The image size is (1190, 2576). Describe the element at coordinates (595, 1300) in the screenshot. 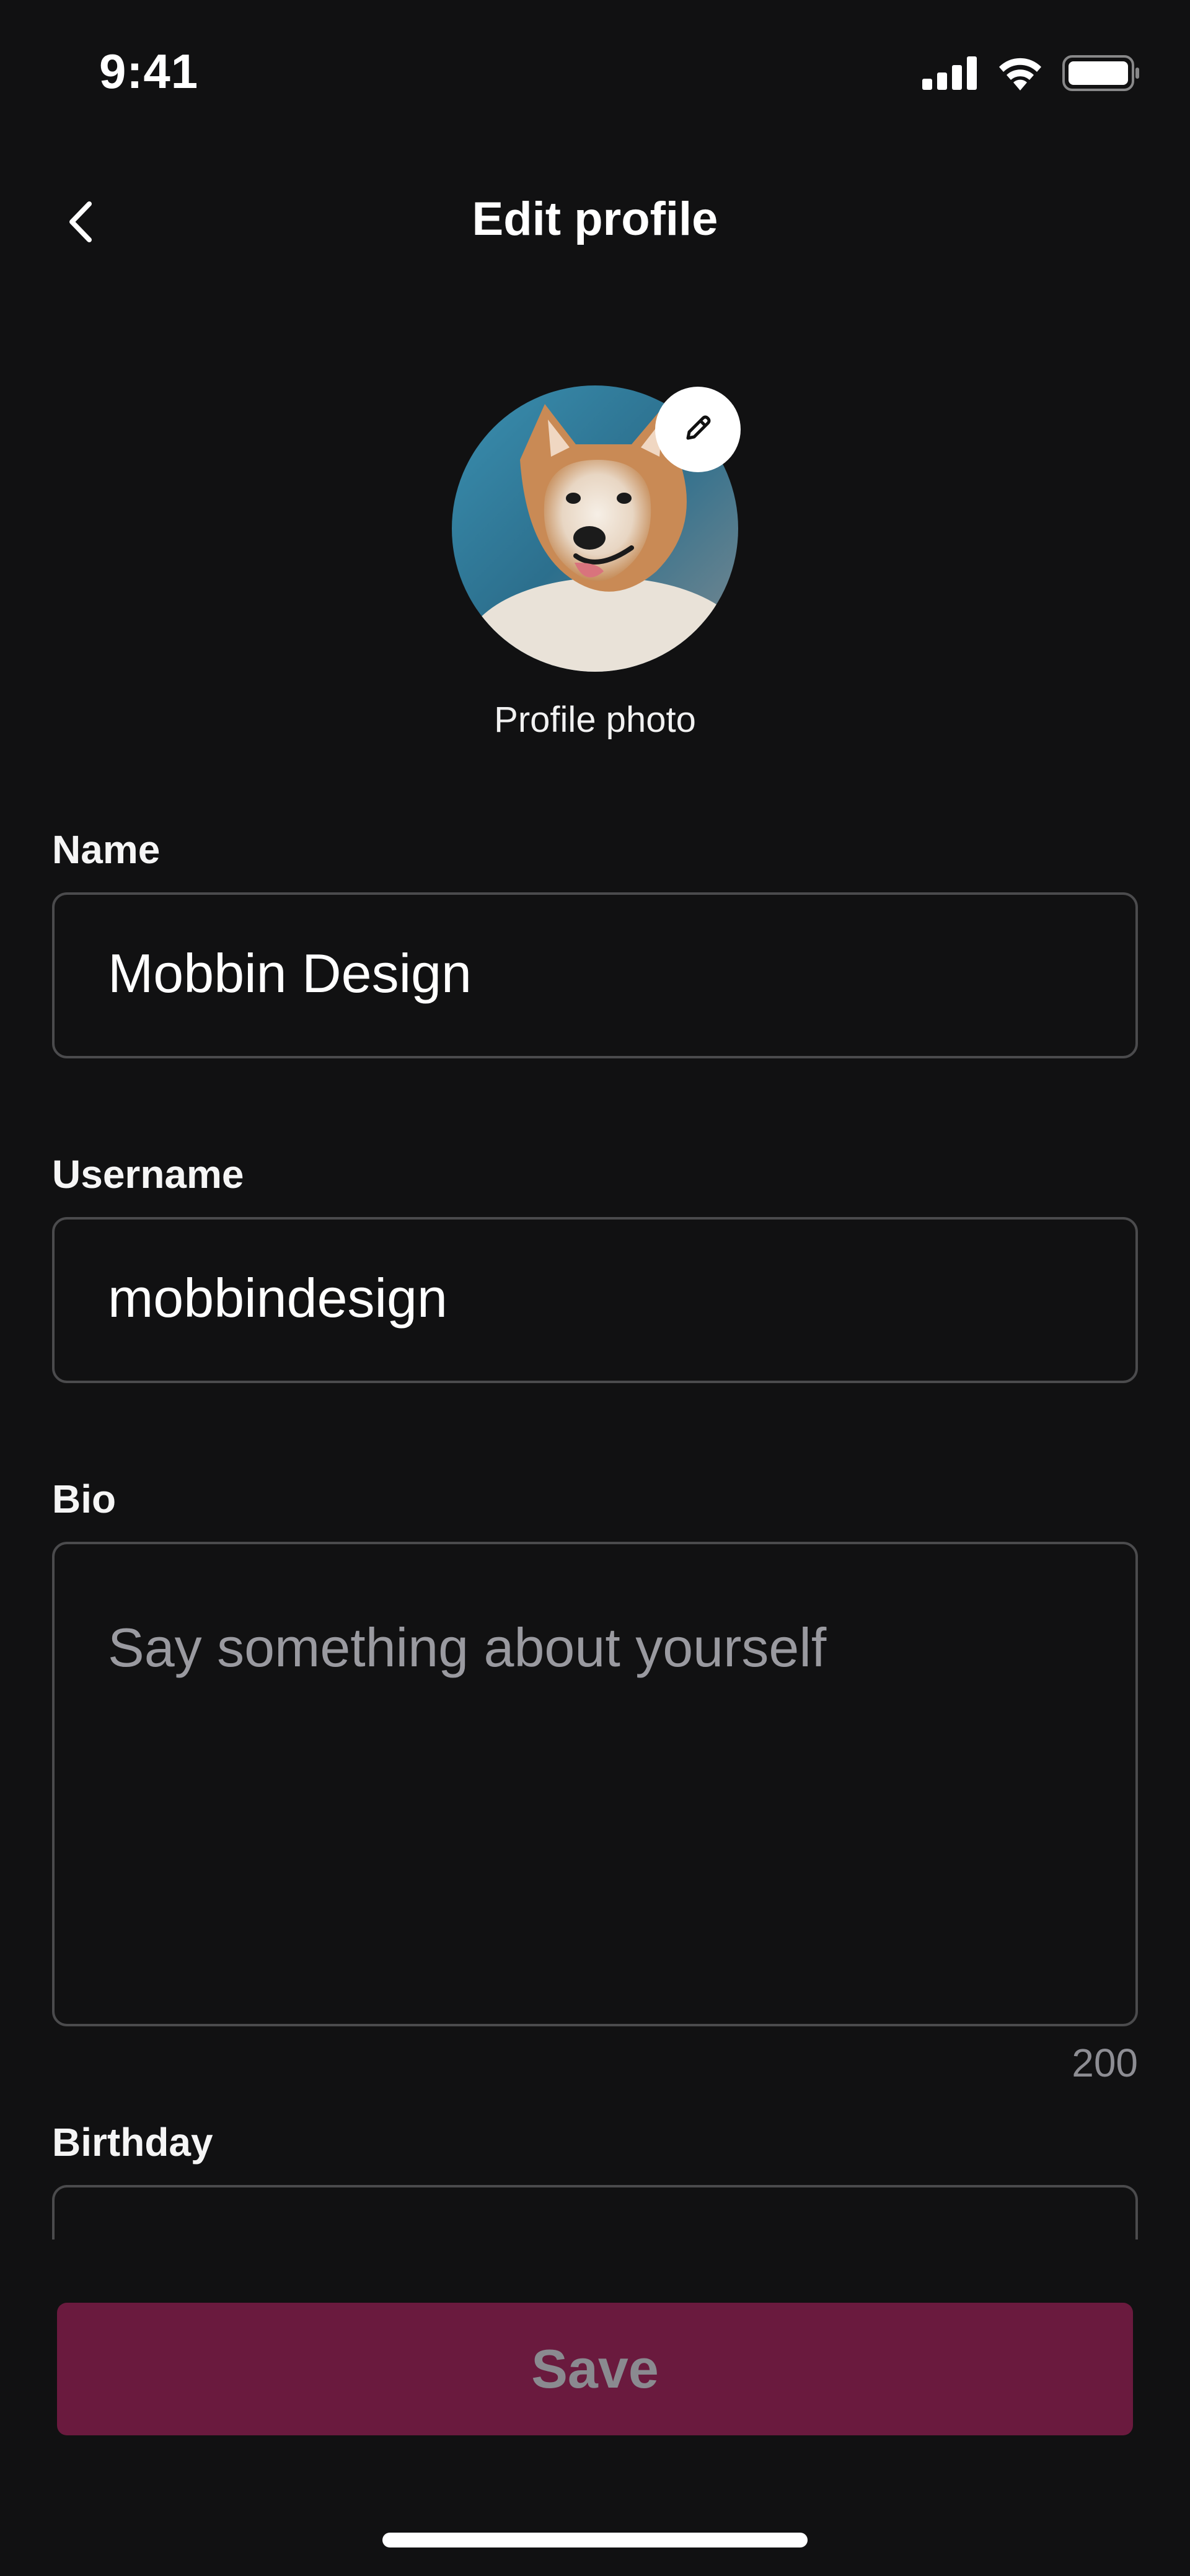

I see `username-field: mobbindesign` at that location.